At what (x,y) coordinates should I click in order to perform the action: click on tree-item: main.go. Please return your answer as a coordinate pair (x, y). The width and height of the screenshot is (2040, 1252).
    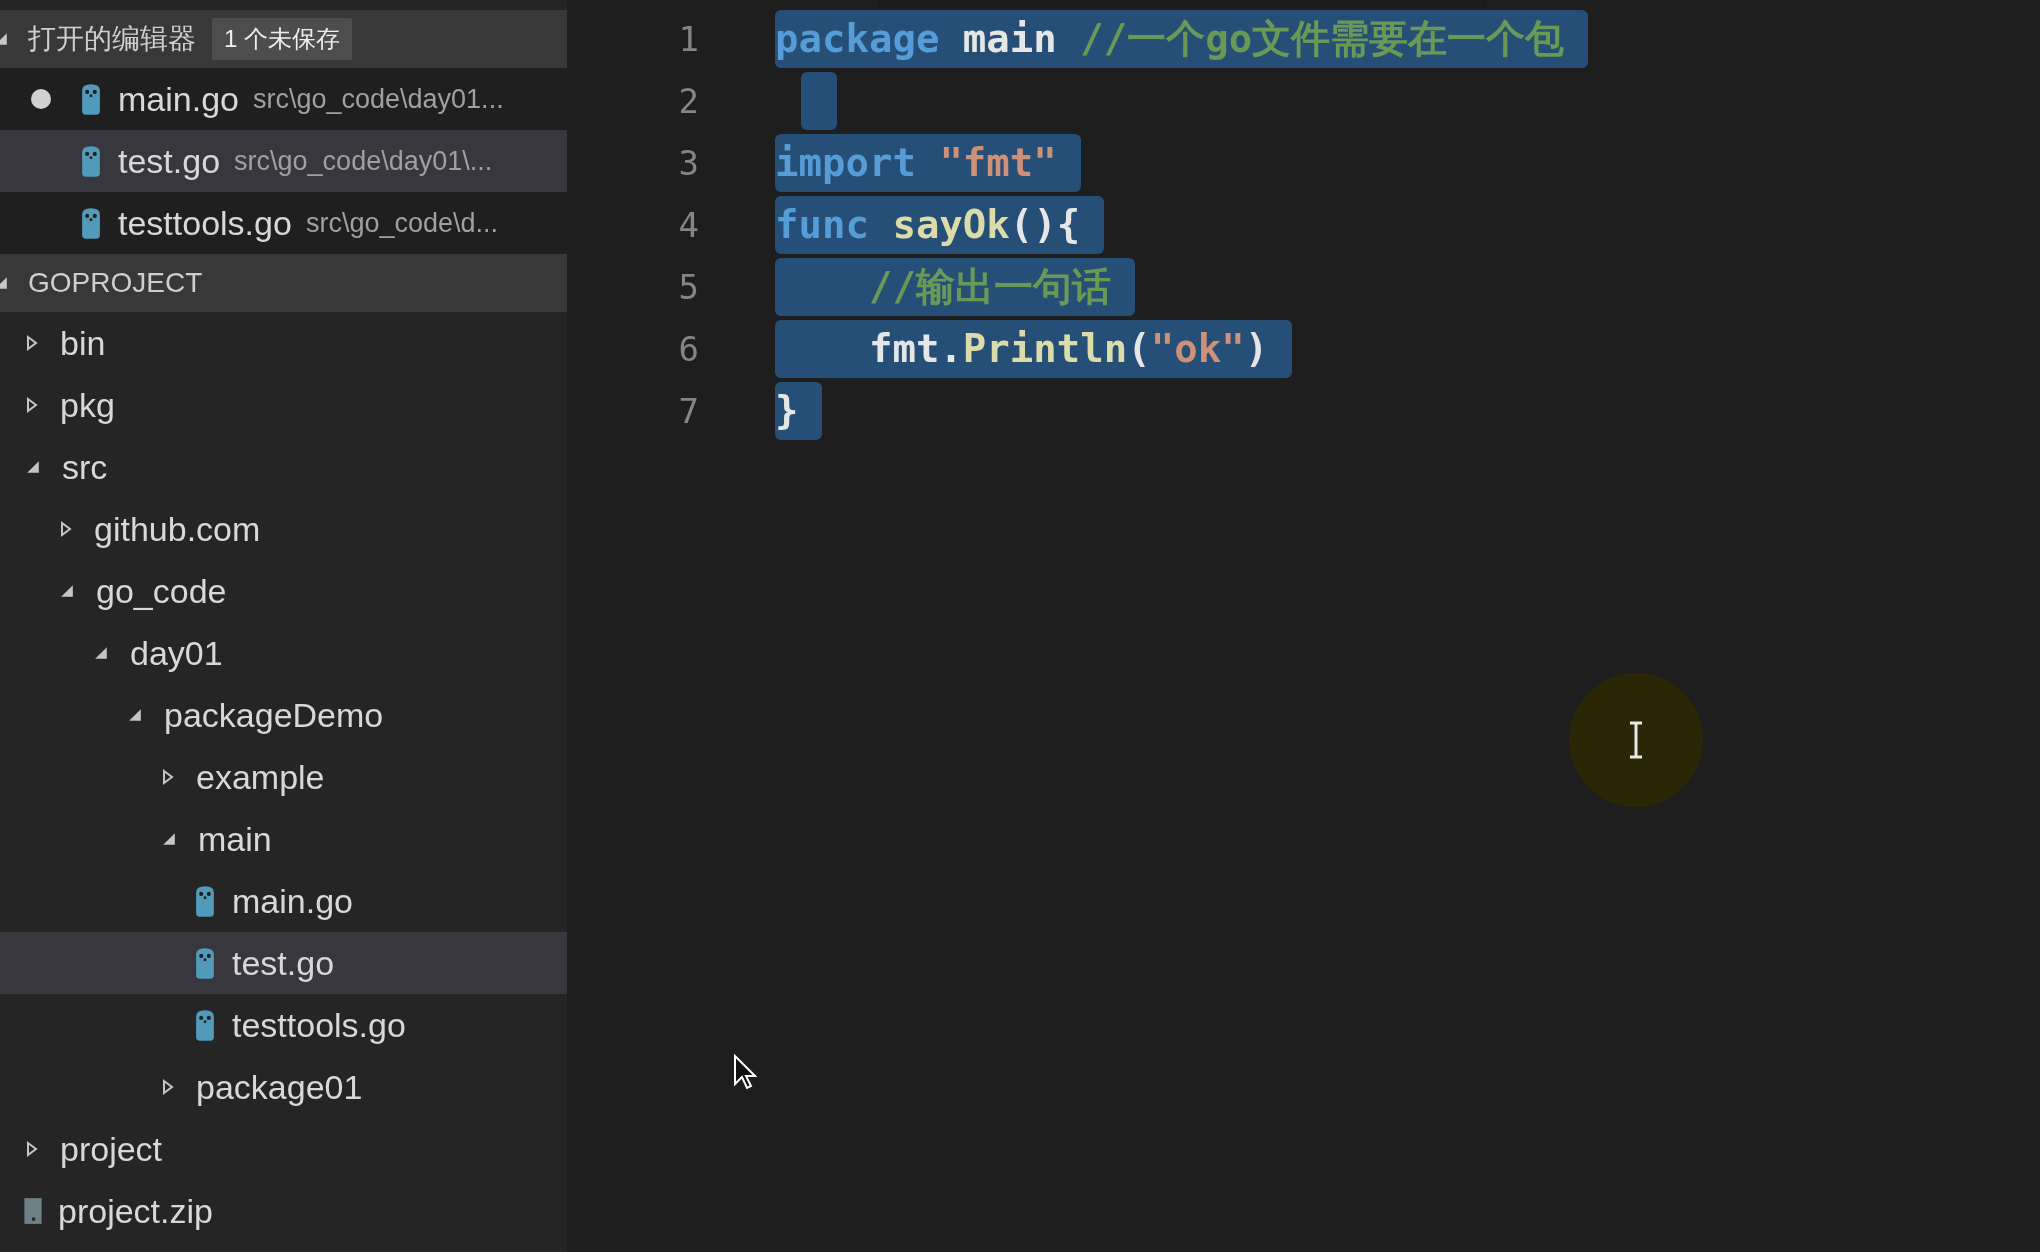
    Looking at the image, I should click on (283, 901).